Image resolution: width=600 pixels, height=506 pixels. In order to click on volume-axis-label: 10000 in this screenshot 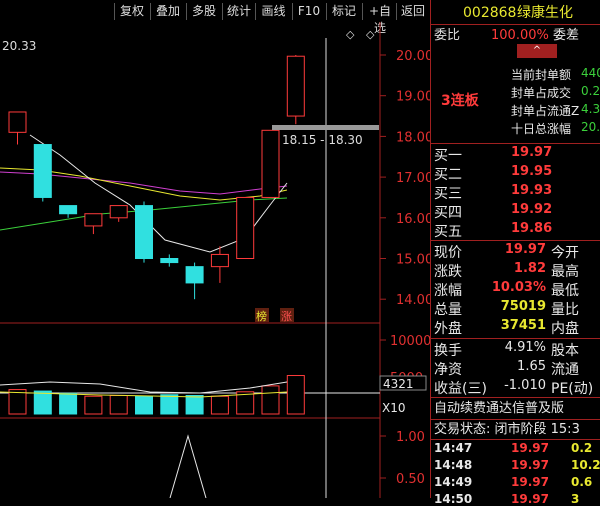, I will do `click(410, 341)`.